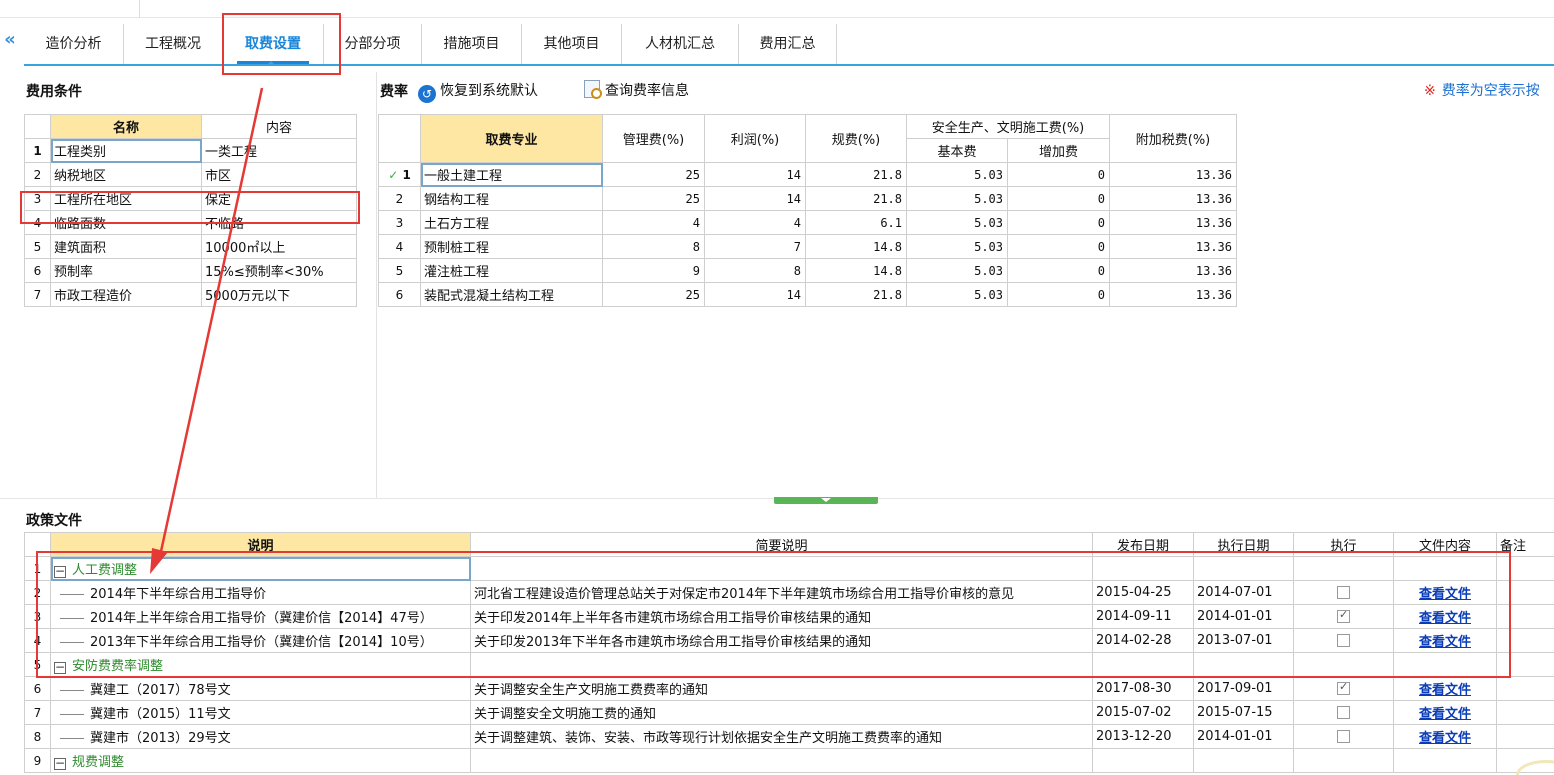 This screenshot has height=775, width=1554. I want to click on summary-cell: 关于调整建筑、装饰、安装、市政等现行计划依据安全生产文明施工费费率的通知, so click(781, 736).